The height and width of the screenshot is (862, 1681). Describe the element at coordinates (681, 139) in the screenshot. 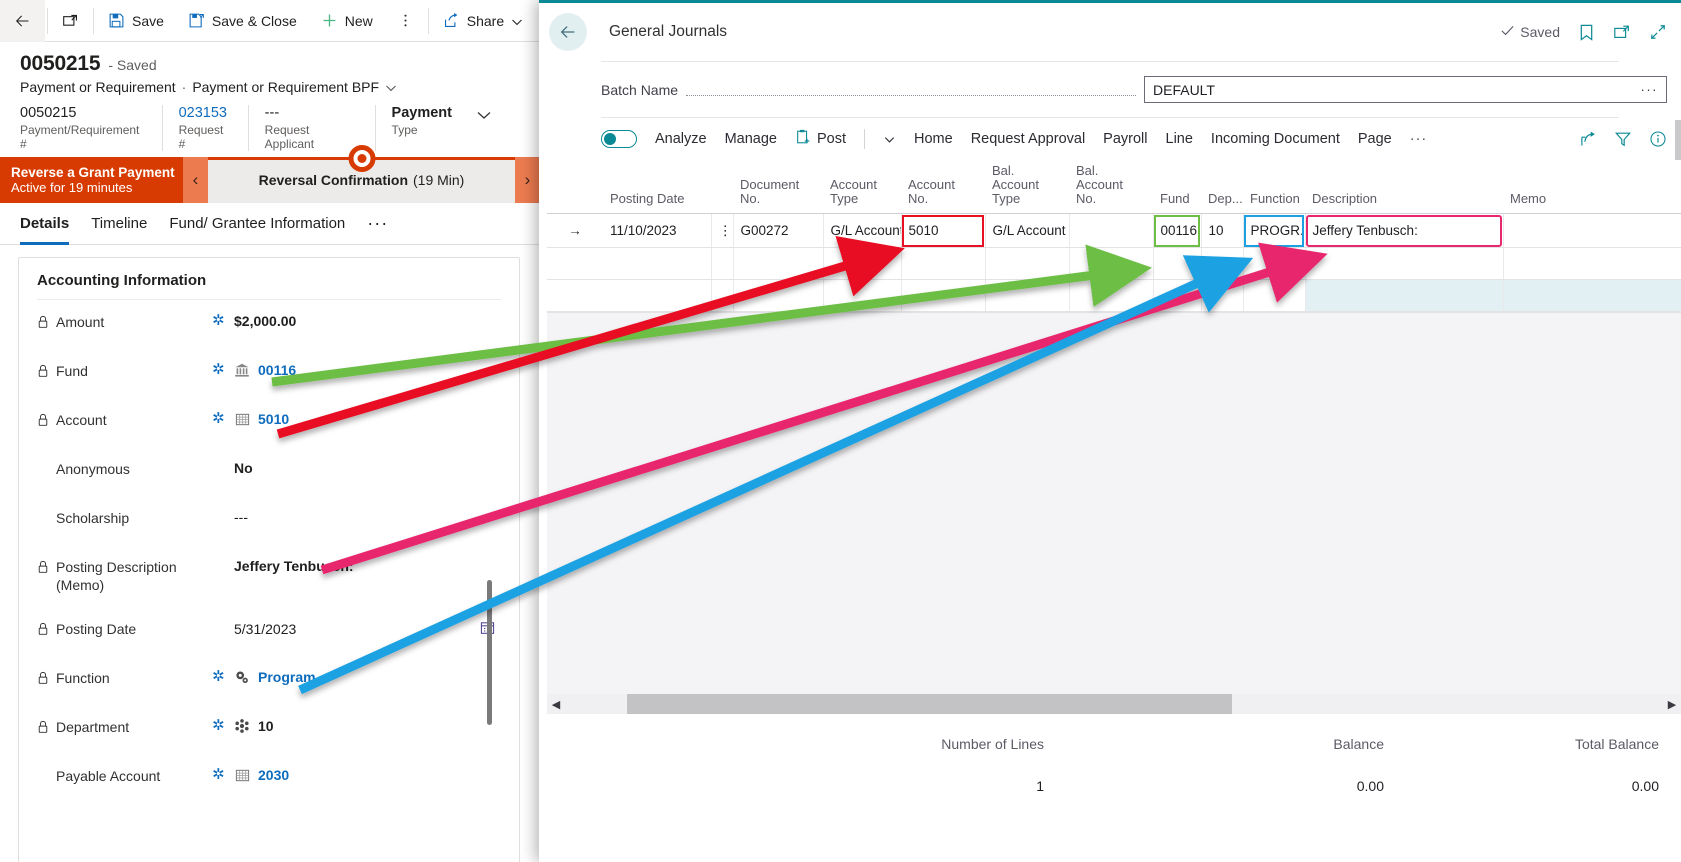

I see `ribbon-analyze: Analyze` at that location.